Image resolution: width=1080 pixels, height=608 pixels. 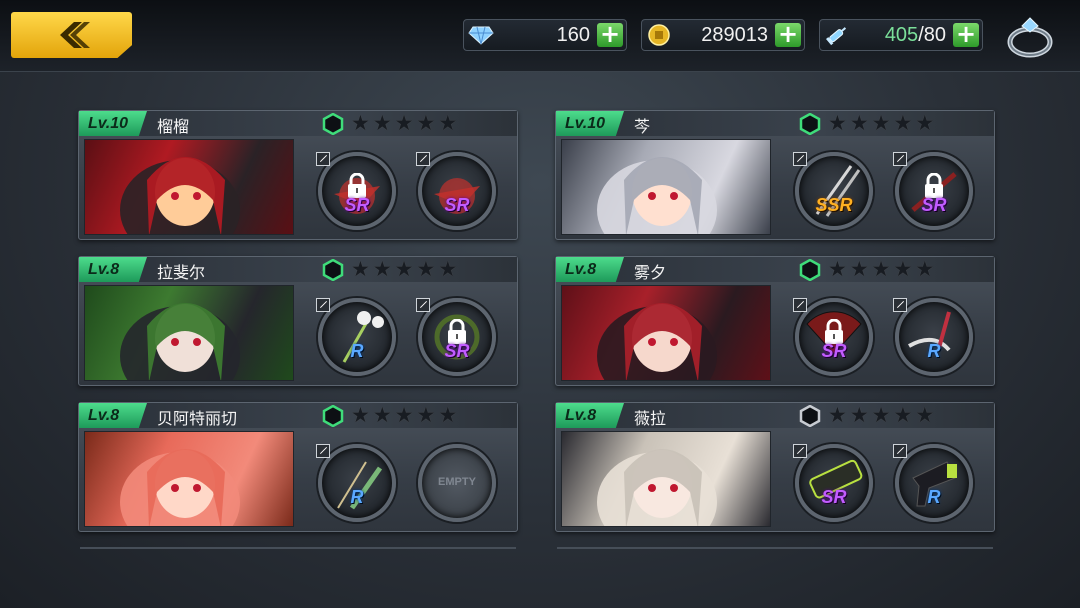 What do you see at coordinates (298, 321) in the screenshot?
I see `character-card: Lv.8 拉斐尔 ★ ★ ★ ★ ★ R SR` at bounding box center [298, 321].